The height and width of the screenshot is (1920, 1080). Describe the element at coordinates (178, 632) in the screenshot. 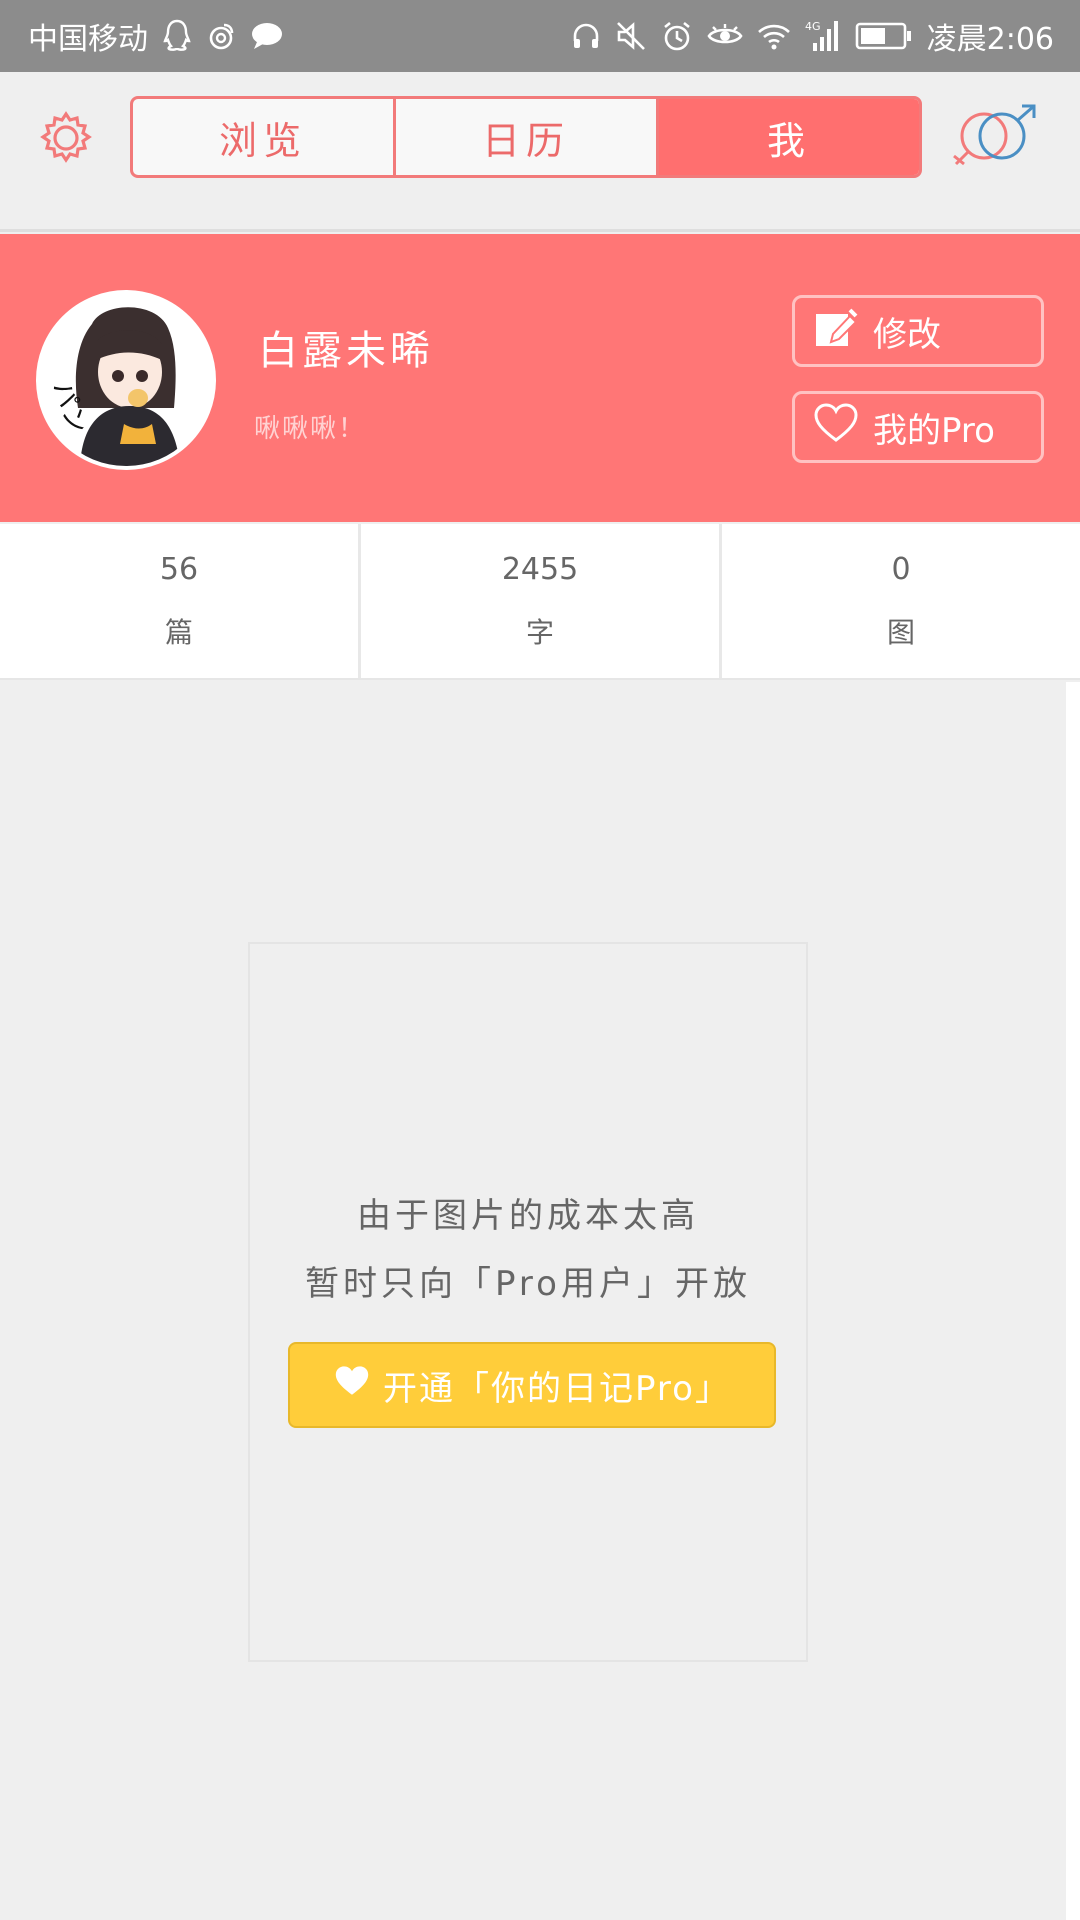

I see `stat-label: 篇` at that location.